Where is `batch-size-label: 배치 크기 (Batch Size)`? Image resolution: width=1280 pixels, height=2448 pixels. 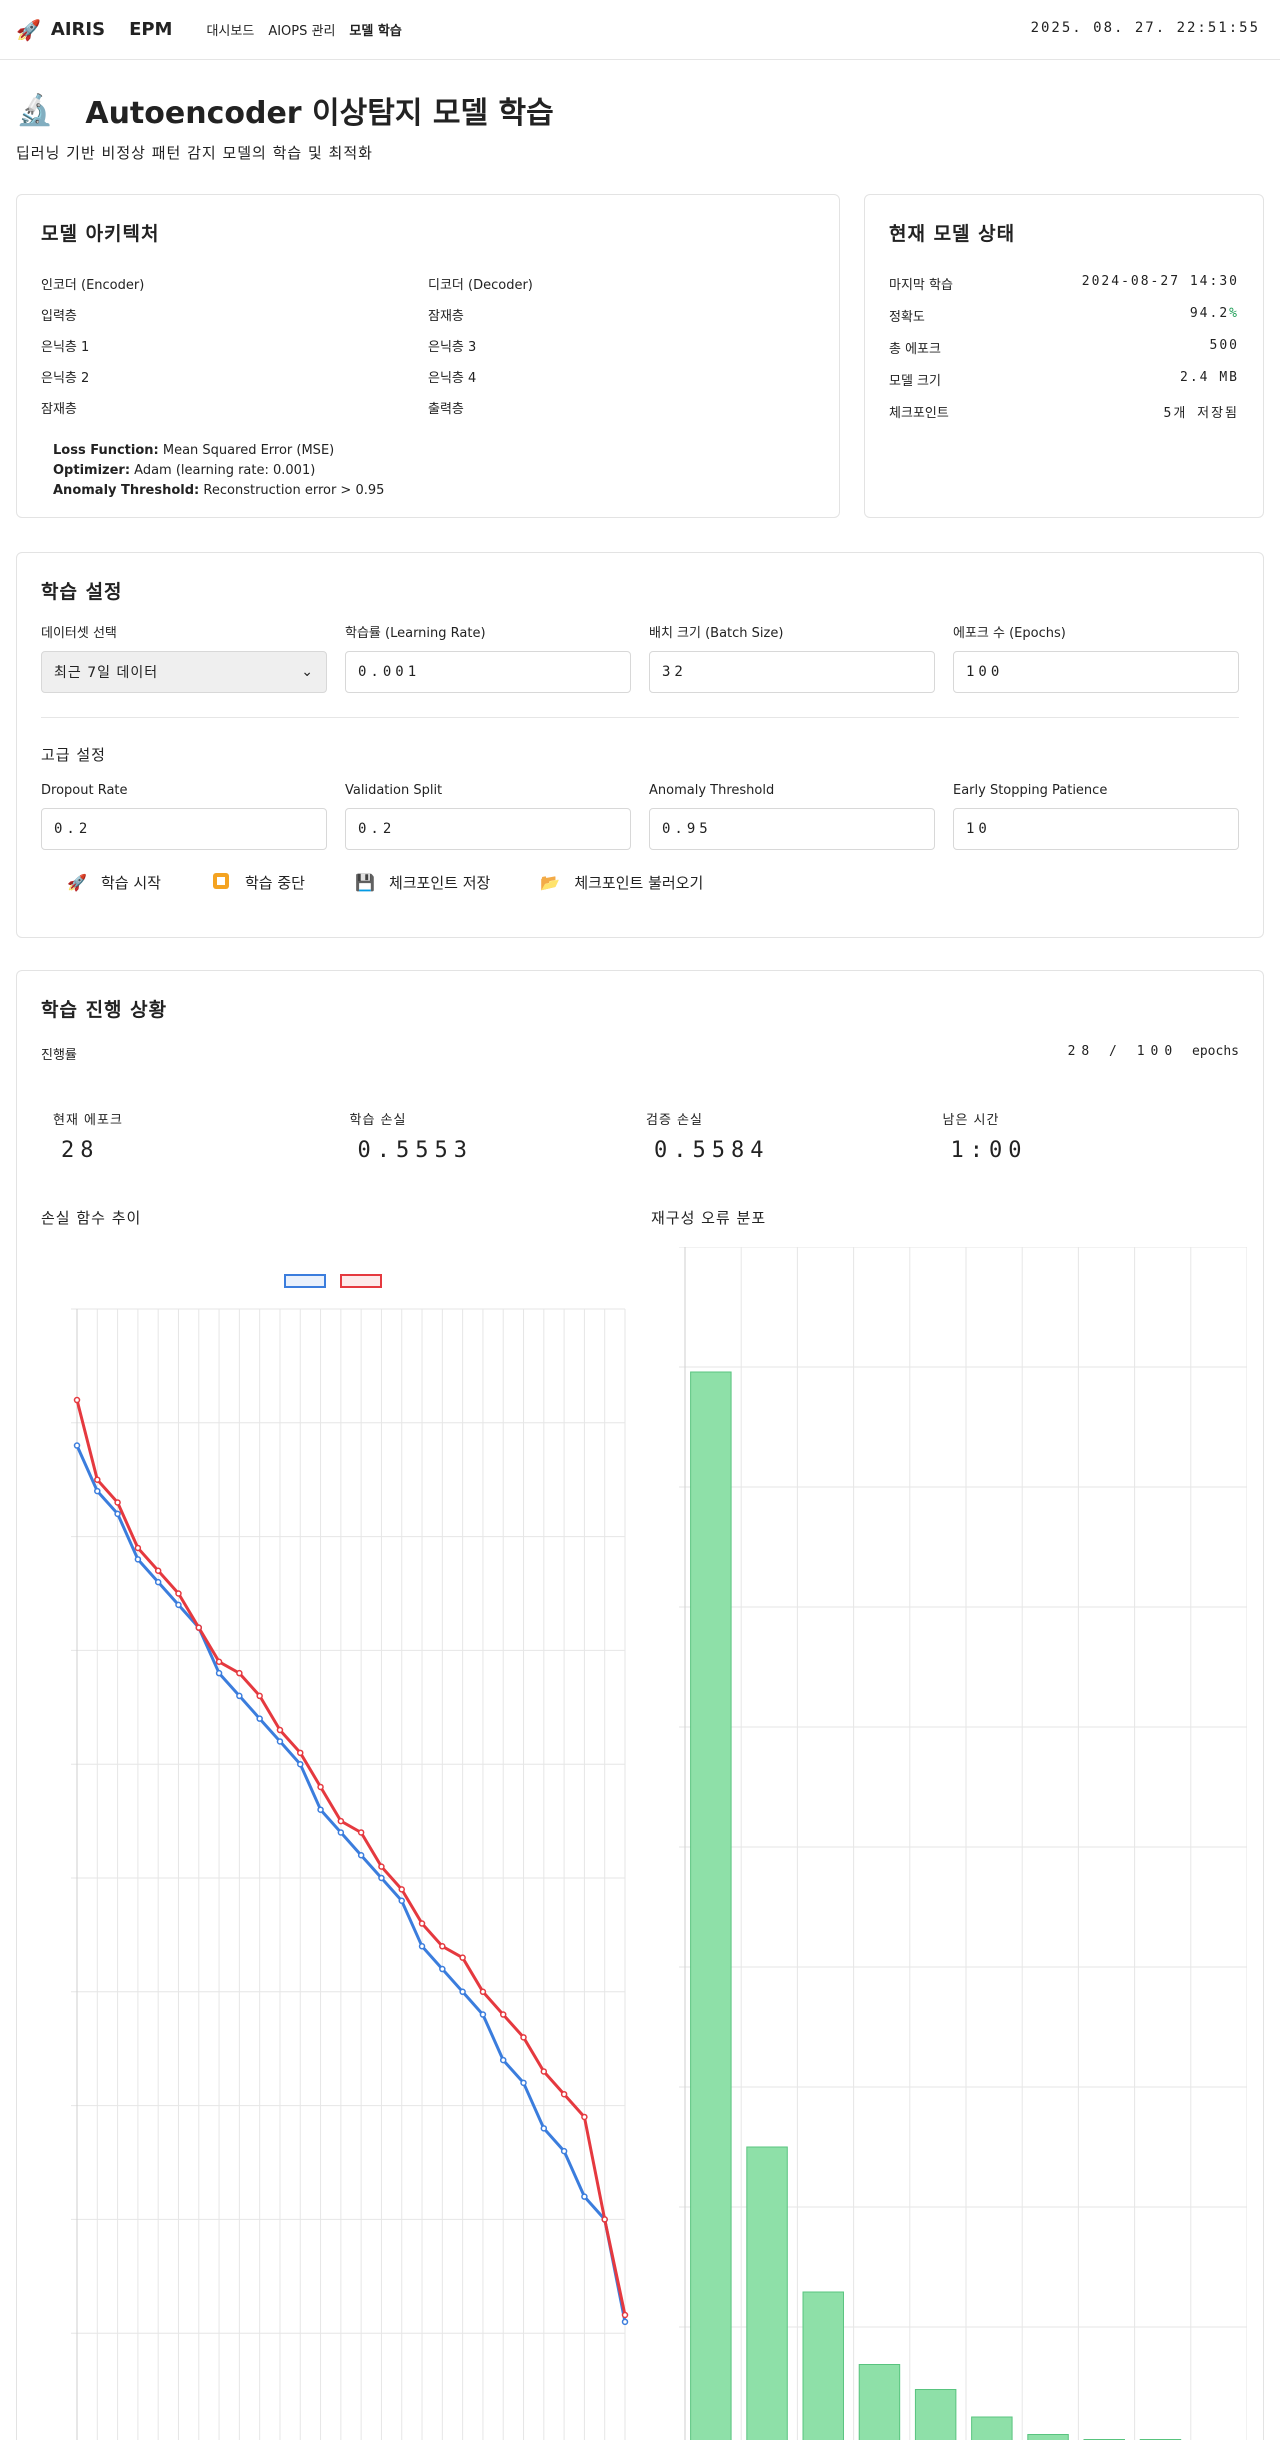 batch-size-label: 배치 크기 (Batch Size) is located at coordinates (716, 633).